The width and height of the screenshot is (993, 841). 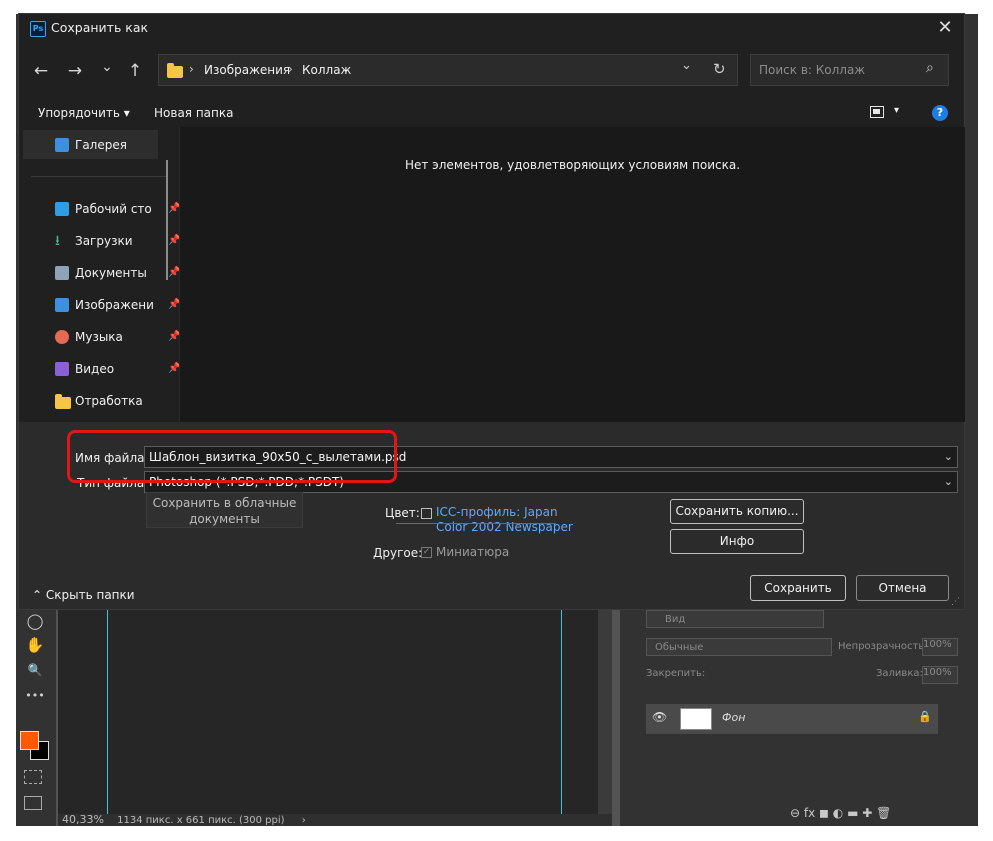 What do you see at coordinates (38, 29) in the screenshot?
I see `photoshop-logo-icon: Ps` at bounding box center [38, 29].